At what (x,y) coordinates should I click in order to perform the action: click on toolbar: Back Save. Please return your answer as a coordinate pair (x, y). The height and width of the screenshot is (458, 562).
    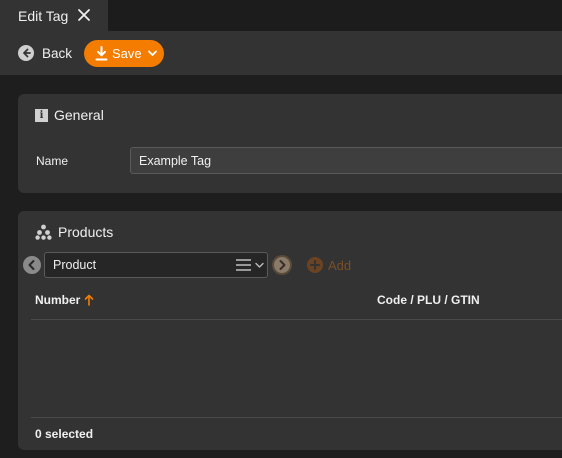
    Looking at the image, I should click on (281, 53).